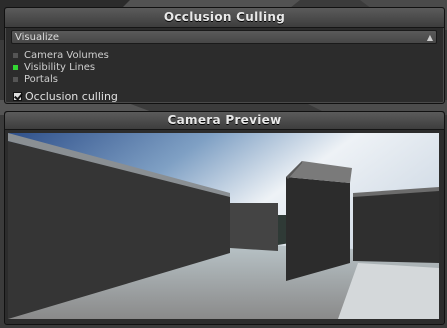 Image resolution: width=447 pixels, height=328 pixels. I want to click on legend-portals: Portals, so click(60, 79).